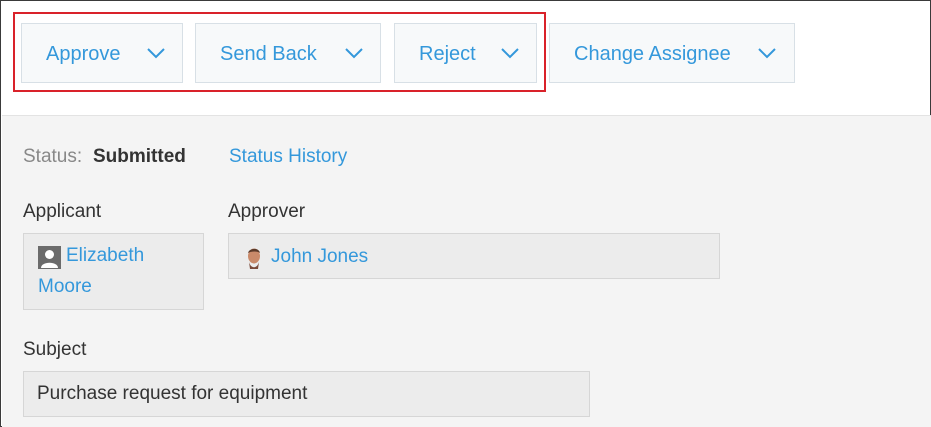 The height and width of the screenshot is (427, 931). What do you see at coordinates (288, 157) in the screenshot?
I see `status-history-link: Status History` at bounding box center [288, 157].